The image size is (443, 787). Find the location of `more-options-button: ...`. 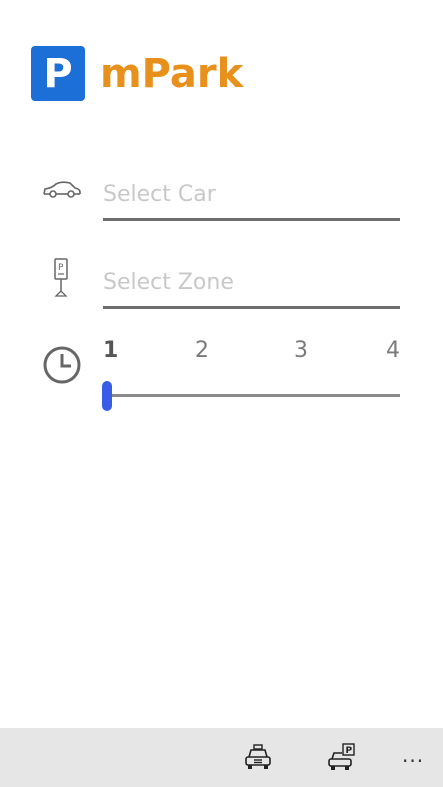

more-options-button: ... is located at coordinates (413, 755).